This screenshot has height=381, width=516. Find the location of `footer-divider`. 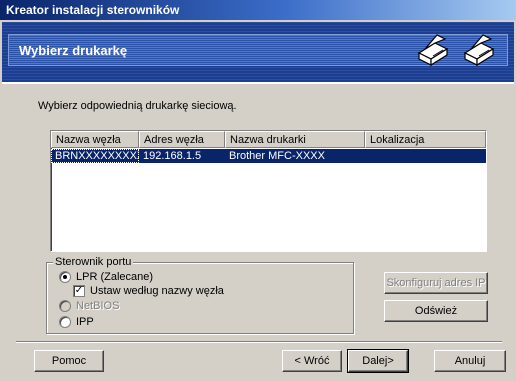

footer-divider is located at coordinates (259, 342).